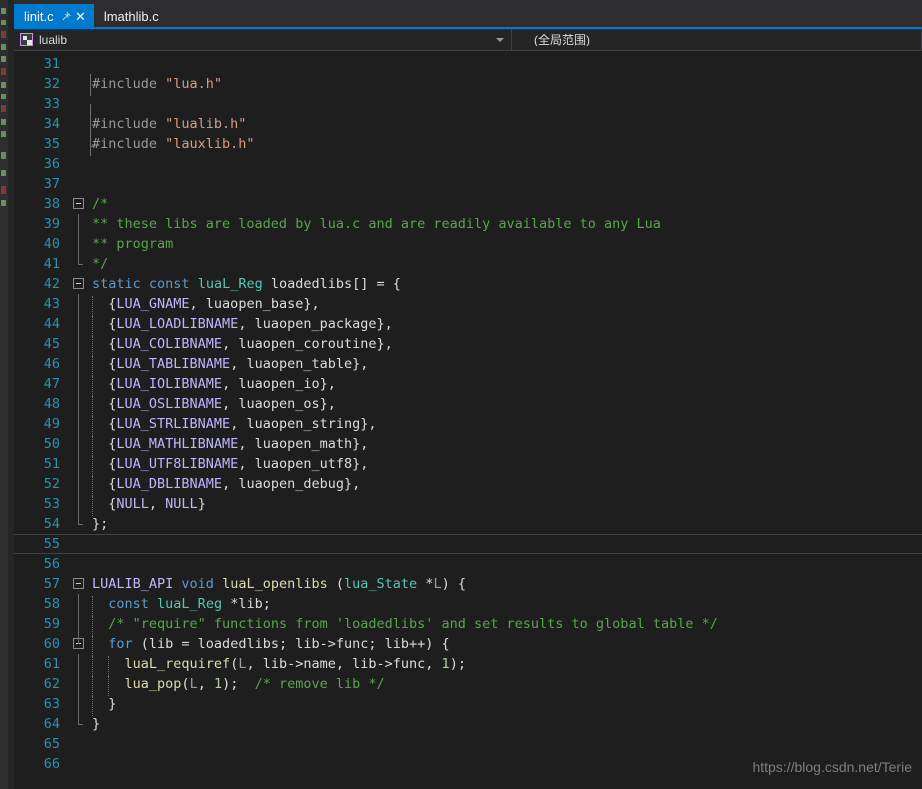 The height and width of the screenshot is (789, 922). Describe the element at coordinates (51, 504) in the screenshot. I see `line-number: 53` at that location.